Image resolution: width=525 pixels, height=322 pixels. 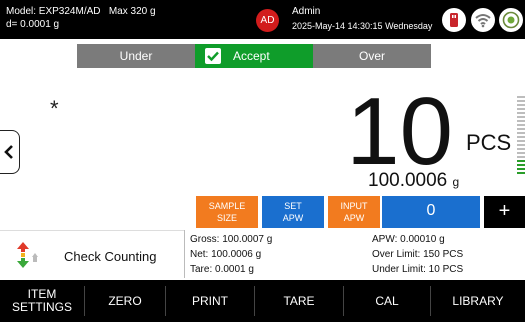 I want to click on count-unit: PCS, so click(x=489, y=142).